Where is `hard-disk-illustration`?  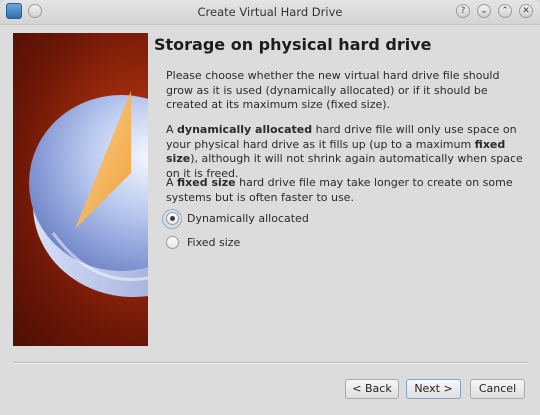 hard-disk-illustration is located at coordinates (88, 194).